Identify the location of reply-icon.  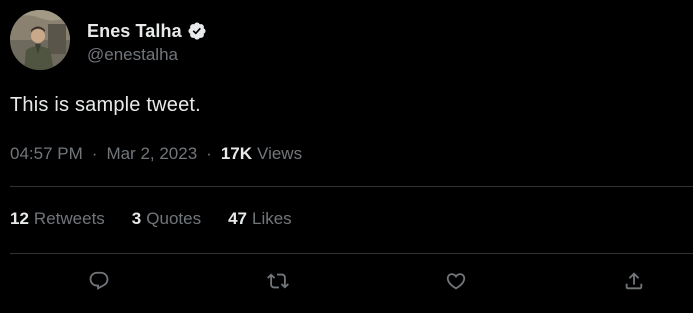
(99, 280).